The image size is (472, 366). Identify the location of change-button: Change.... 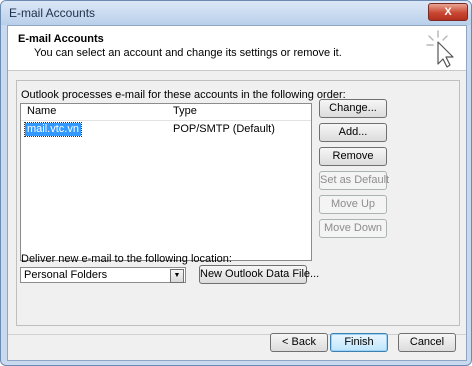
(353, 108).